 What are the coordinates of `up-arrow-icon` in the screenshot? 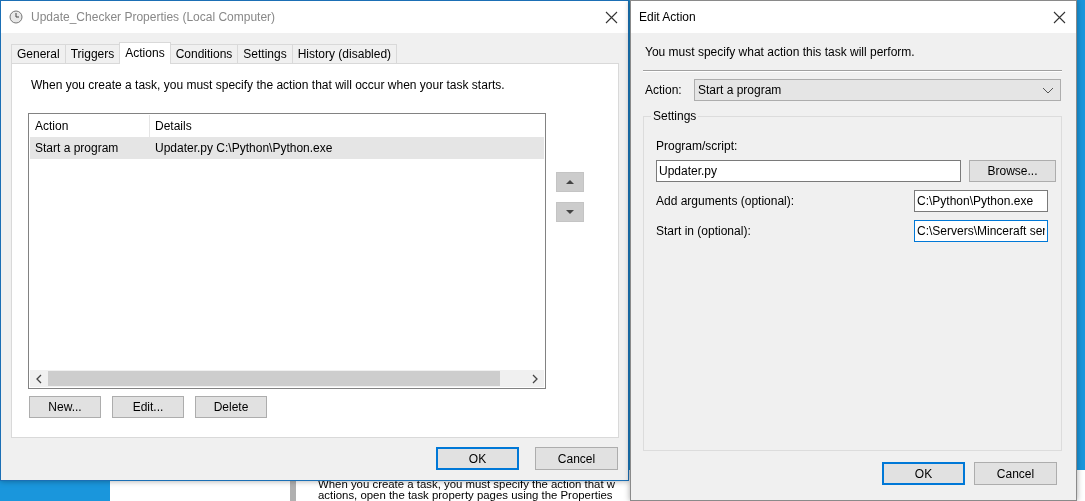 It's located at (570, 182).